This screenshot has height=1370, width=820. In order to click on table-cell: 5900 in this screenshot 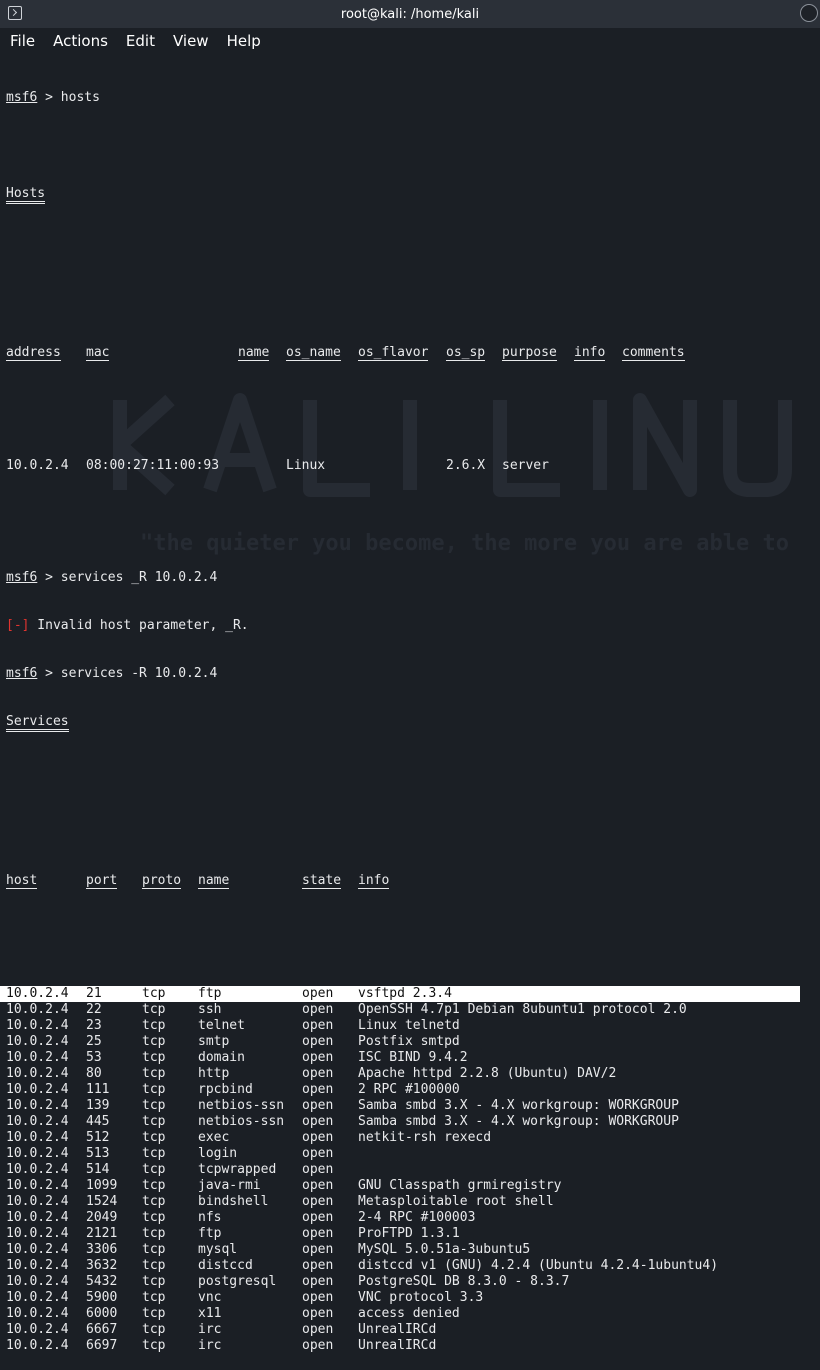, I will do `click(102, 1297)`.